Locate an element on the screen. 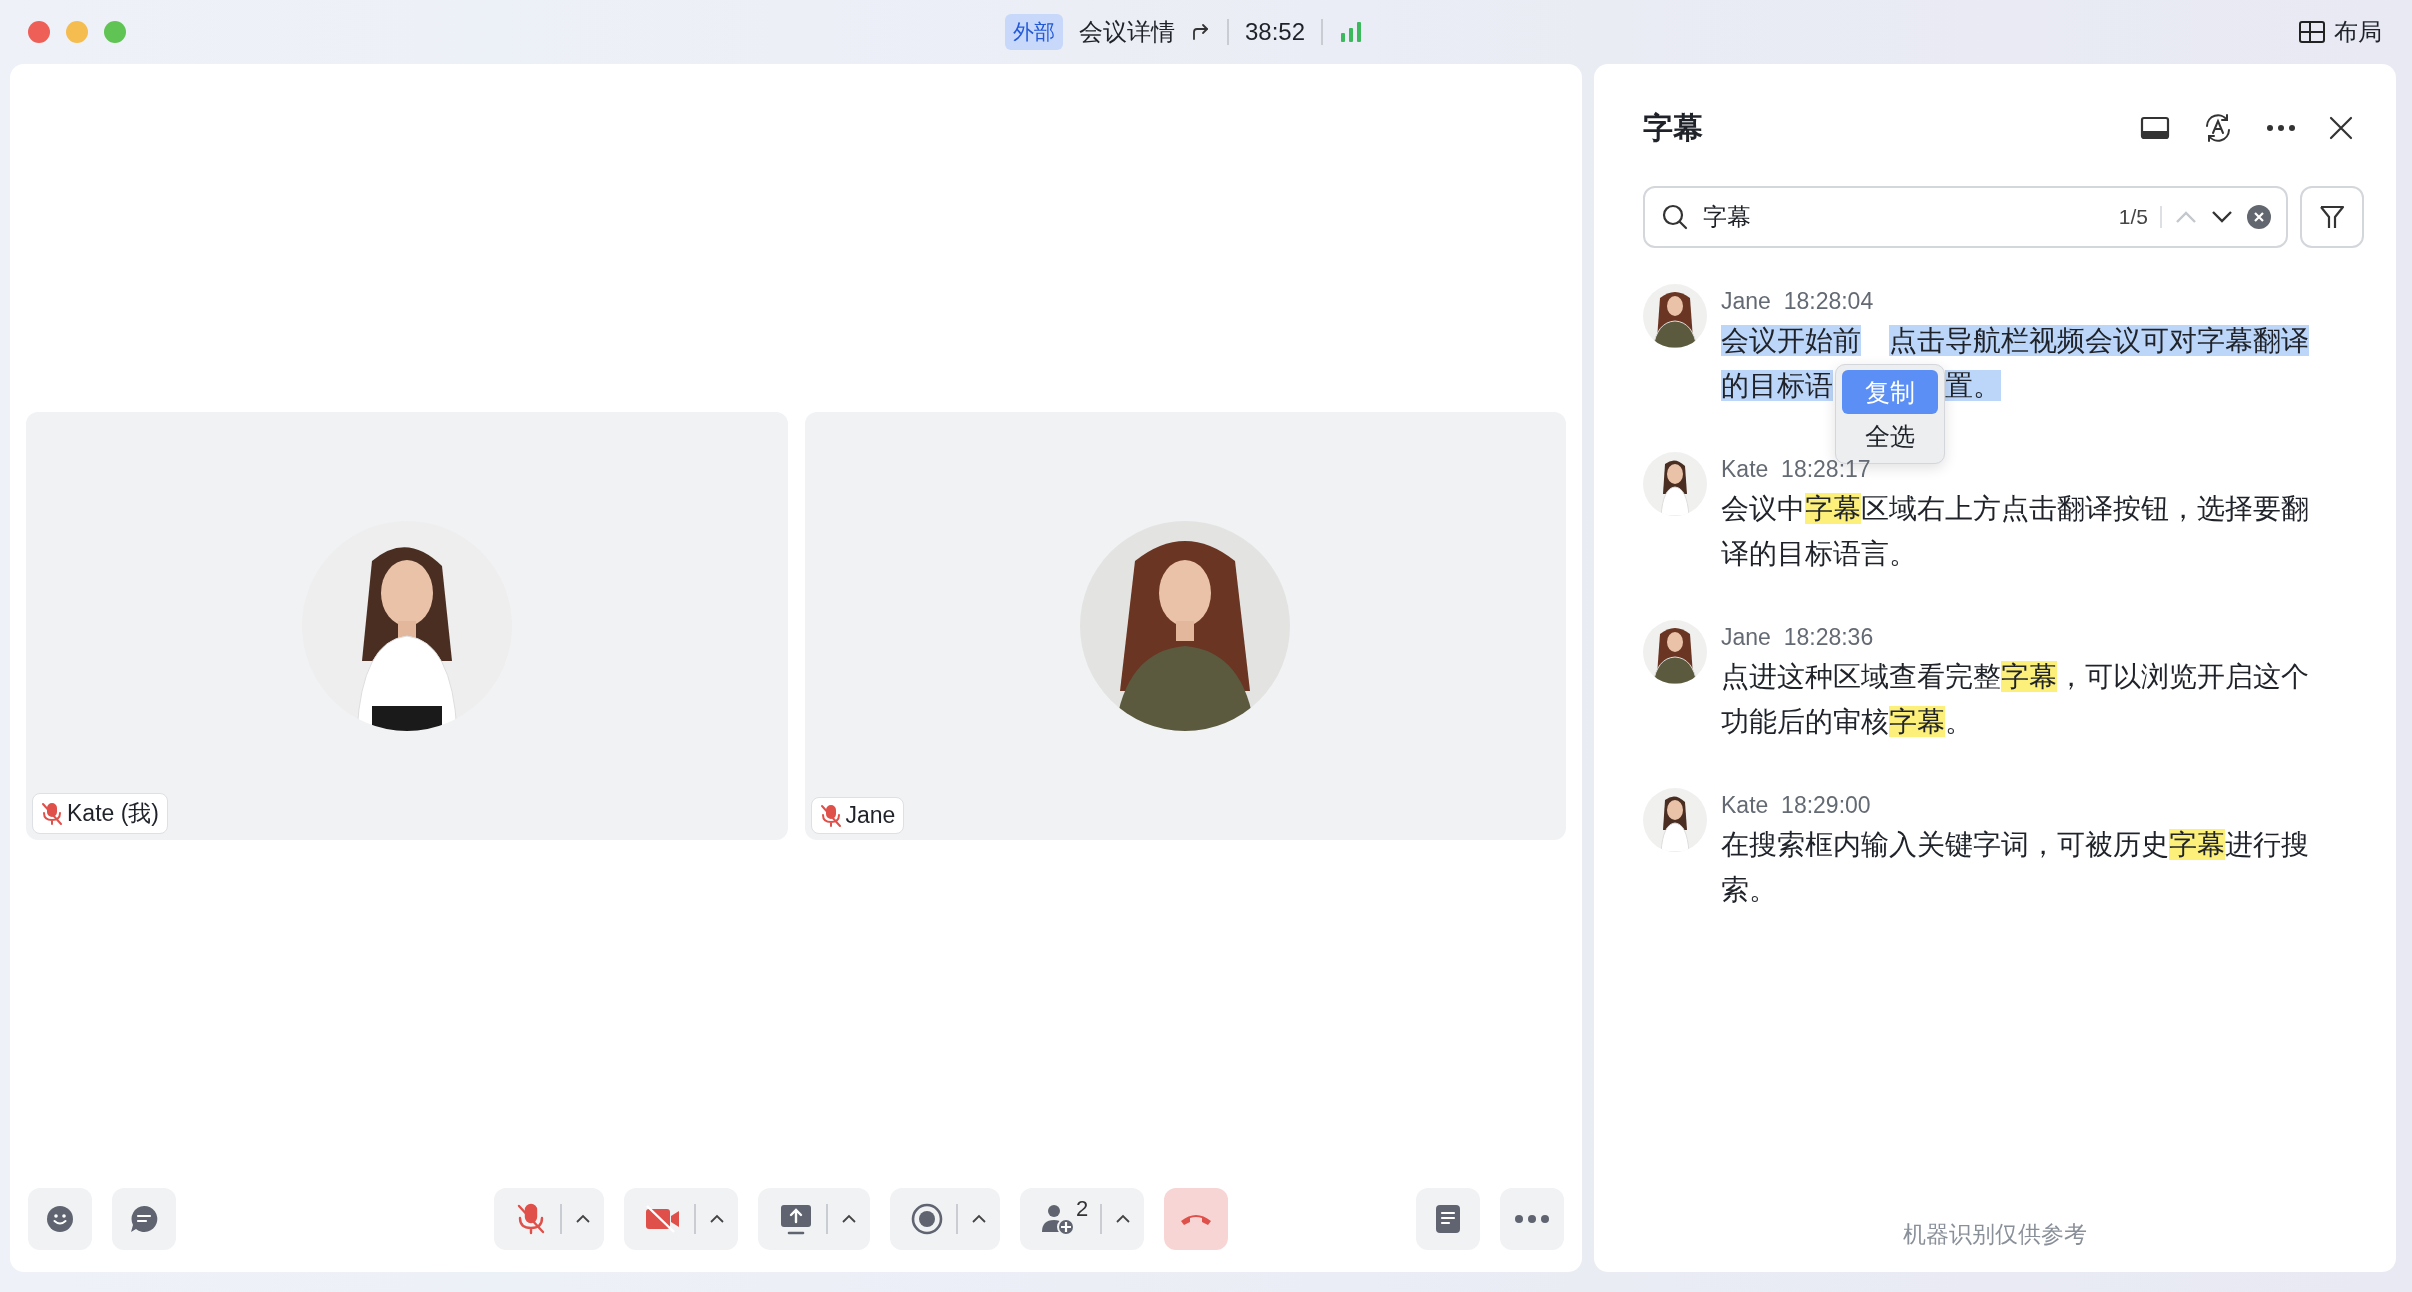 The image size is (2412, 1292). emoji-icon is located at coordinates (60, 1219).